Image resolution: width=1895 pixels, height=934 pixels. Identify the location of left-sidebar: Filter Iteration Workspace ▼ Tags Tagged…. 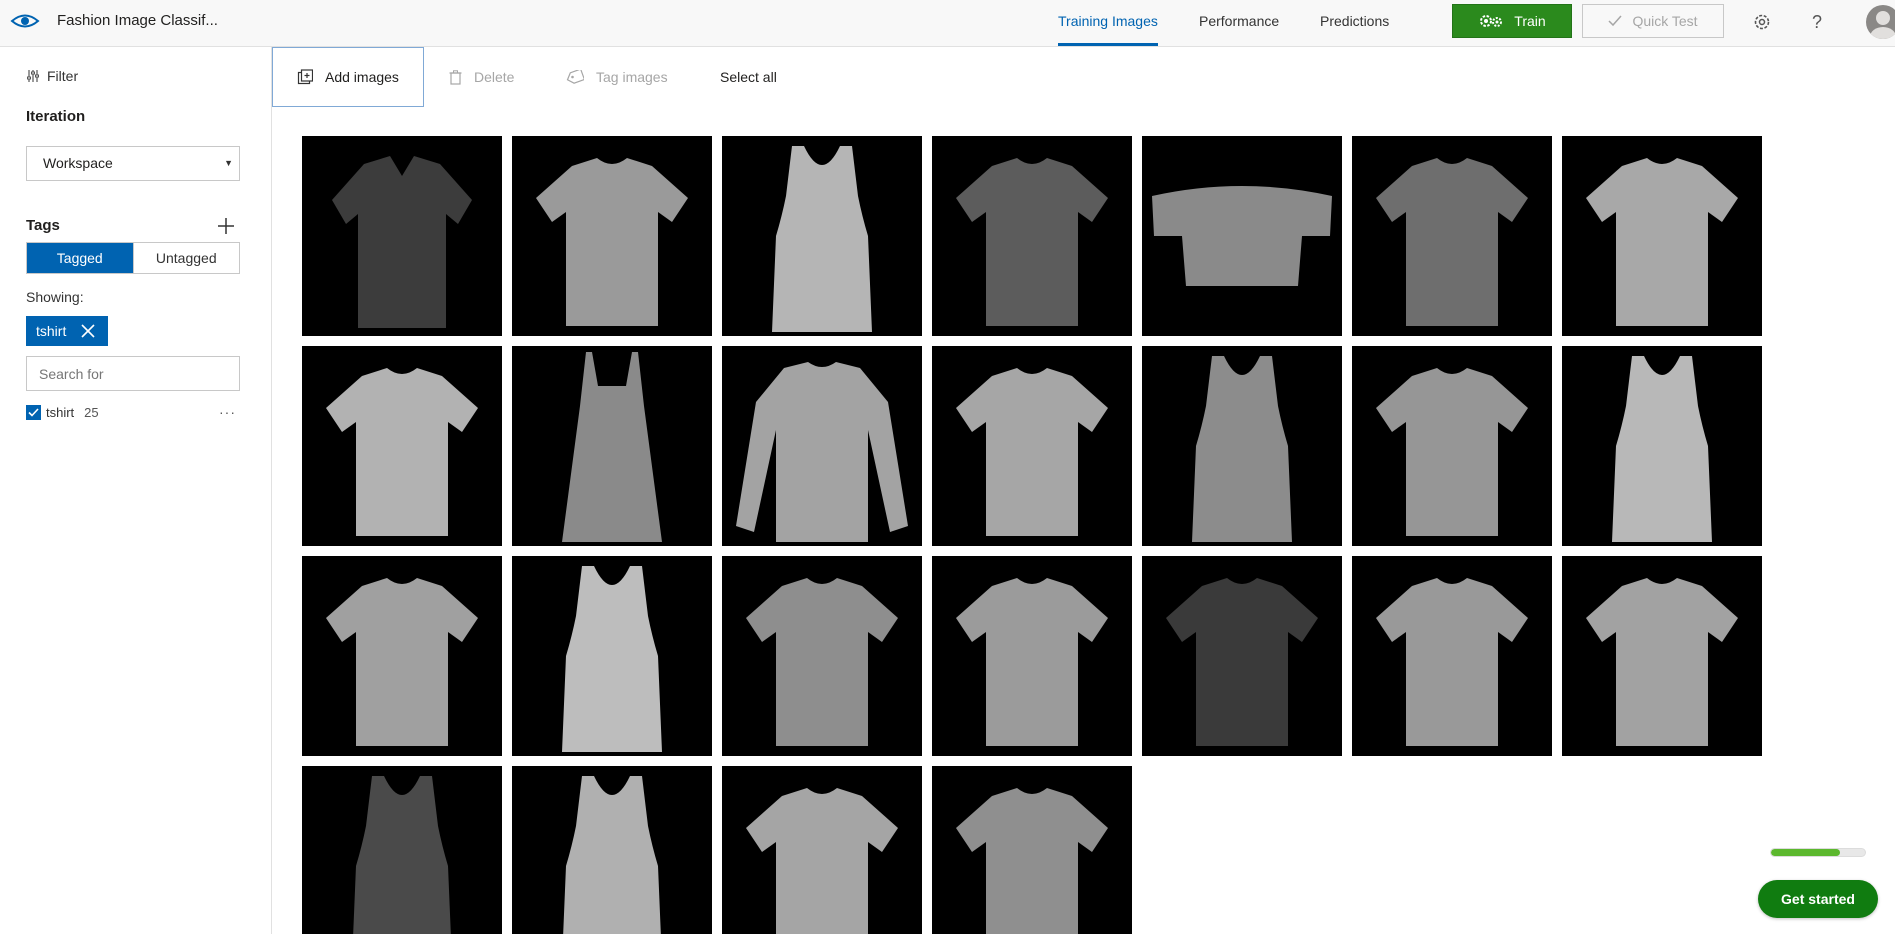
(136, 490).